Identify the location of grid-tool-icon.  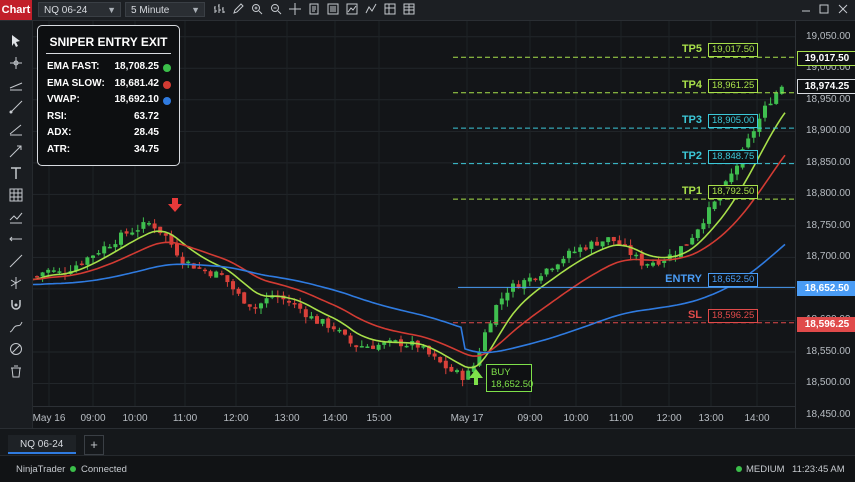
(16, 195).